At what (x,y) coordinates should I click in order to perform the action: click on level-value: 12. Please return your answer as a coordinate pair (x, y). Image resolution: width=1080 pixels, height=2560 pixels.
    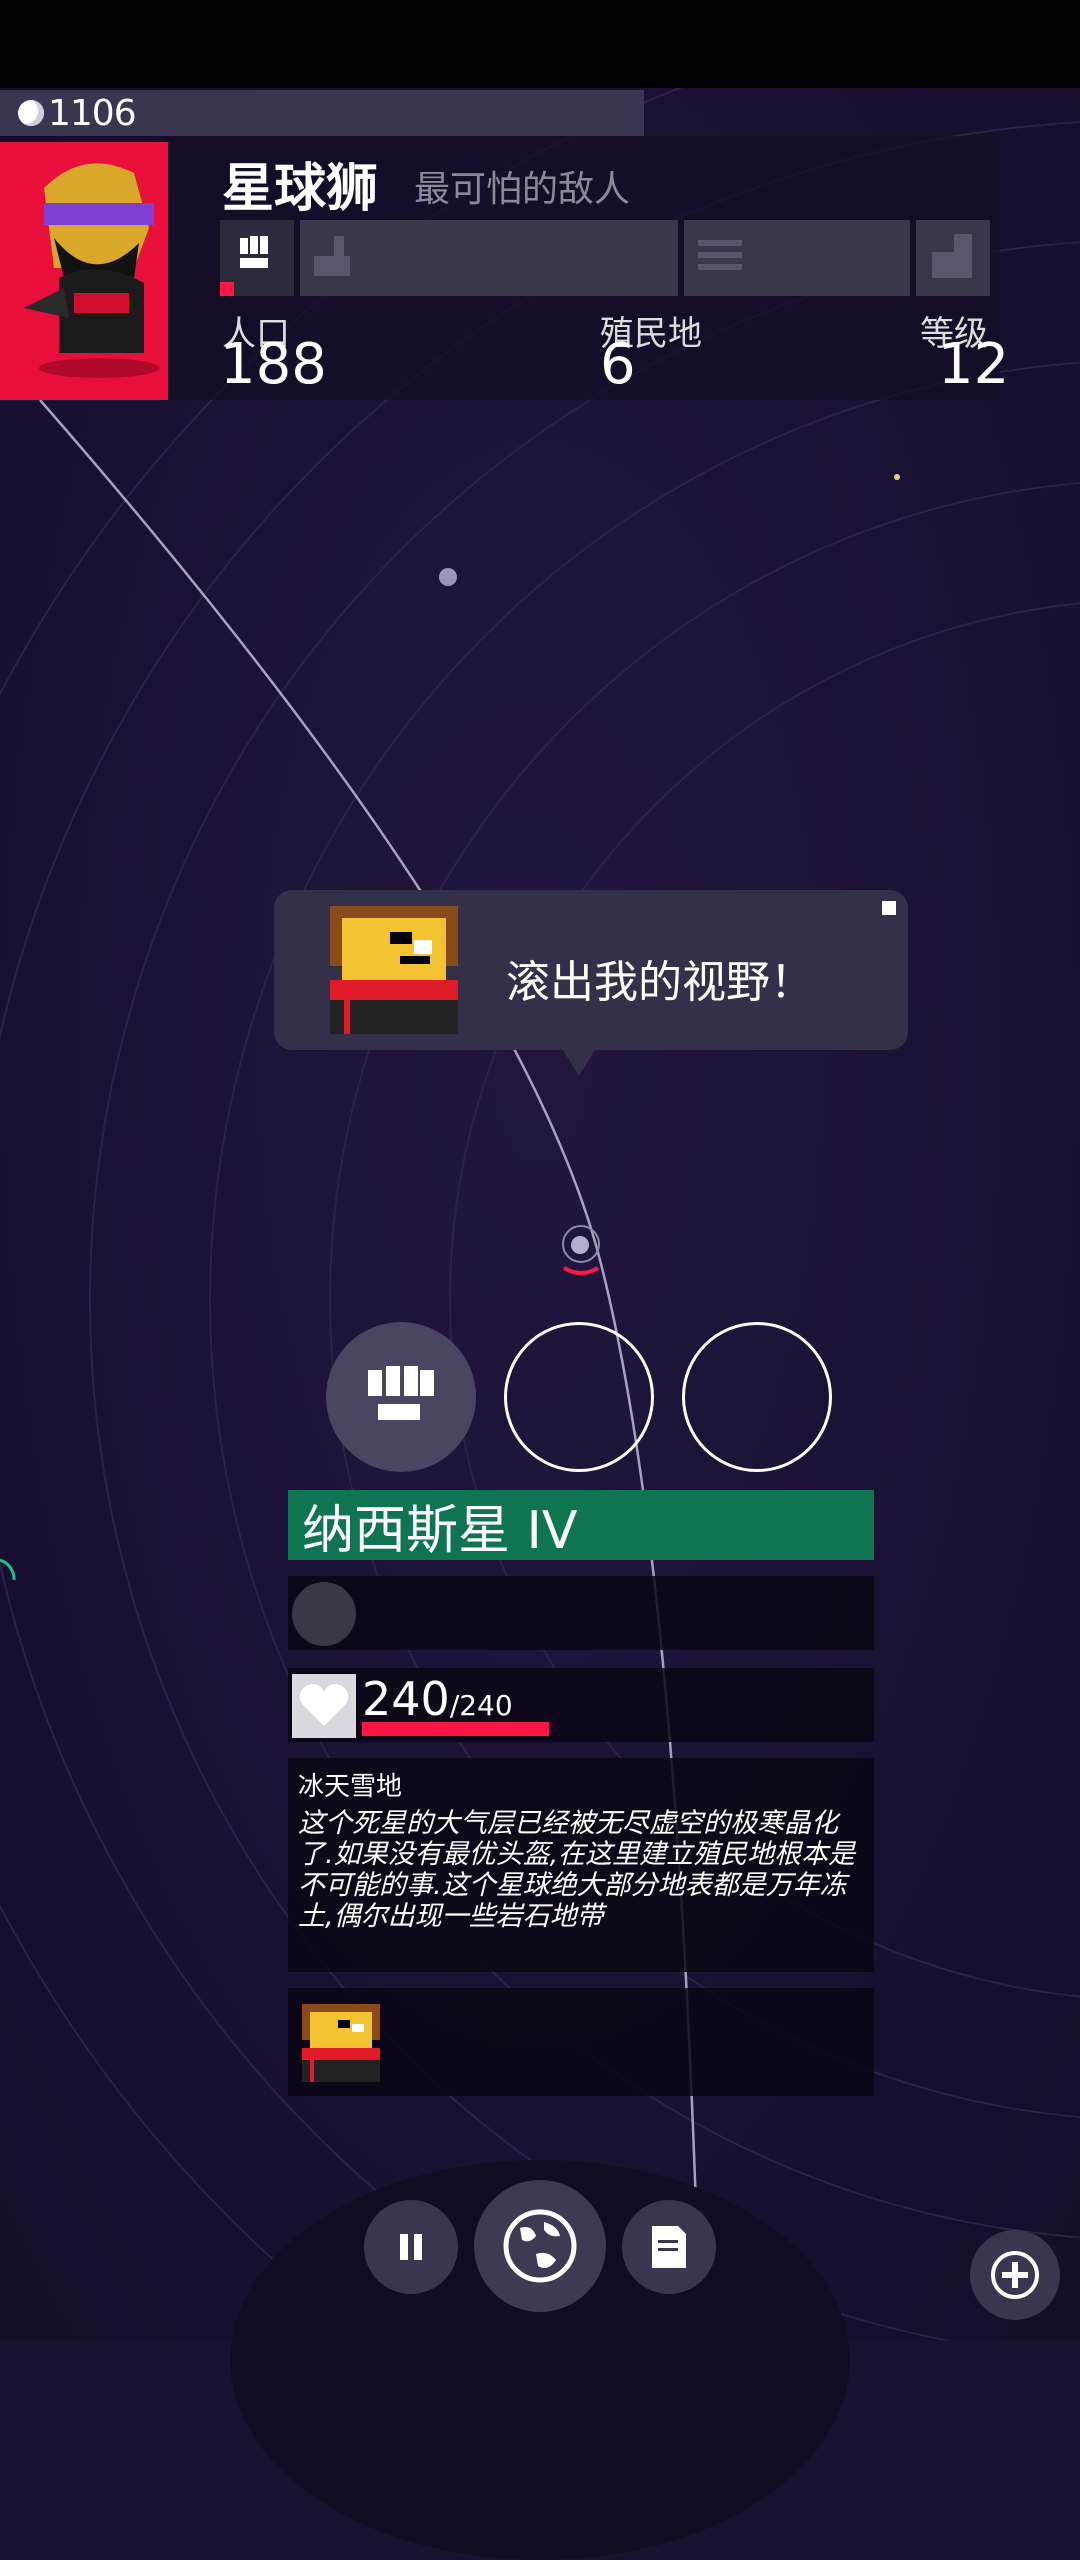
    Looking at the image, I should click on (974, 364).